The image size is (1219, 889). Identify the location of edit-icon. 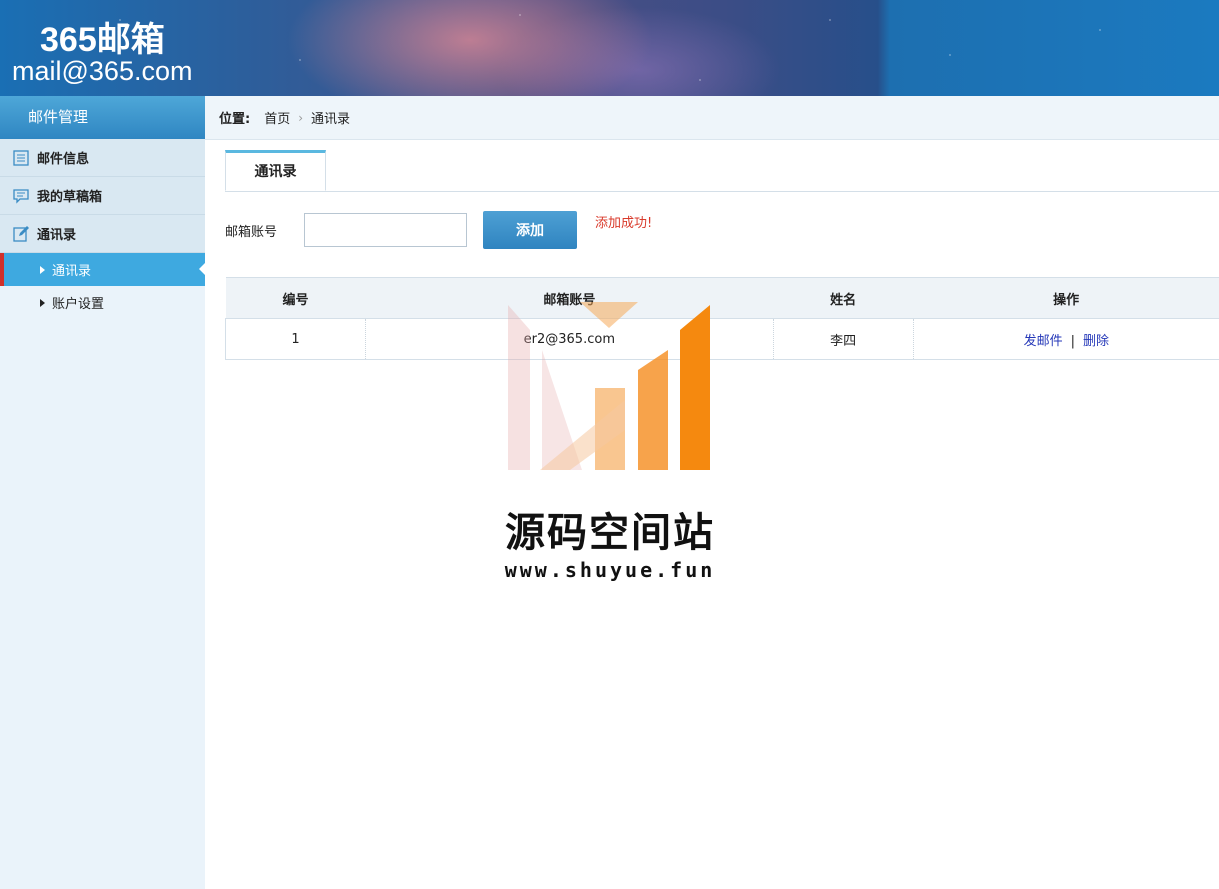
(21, 233).